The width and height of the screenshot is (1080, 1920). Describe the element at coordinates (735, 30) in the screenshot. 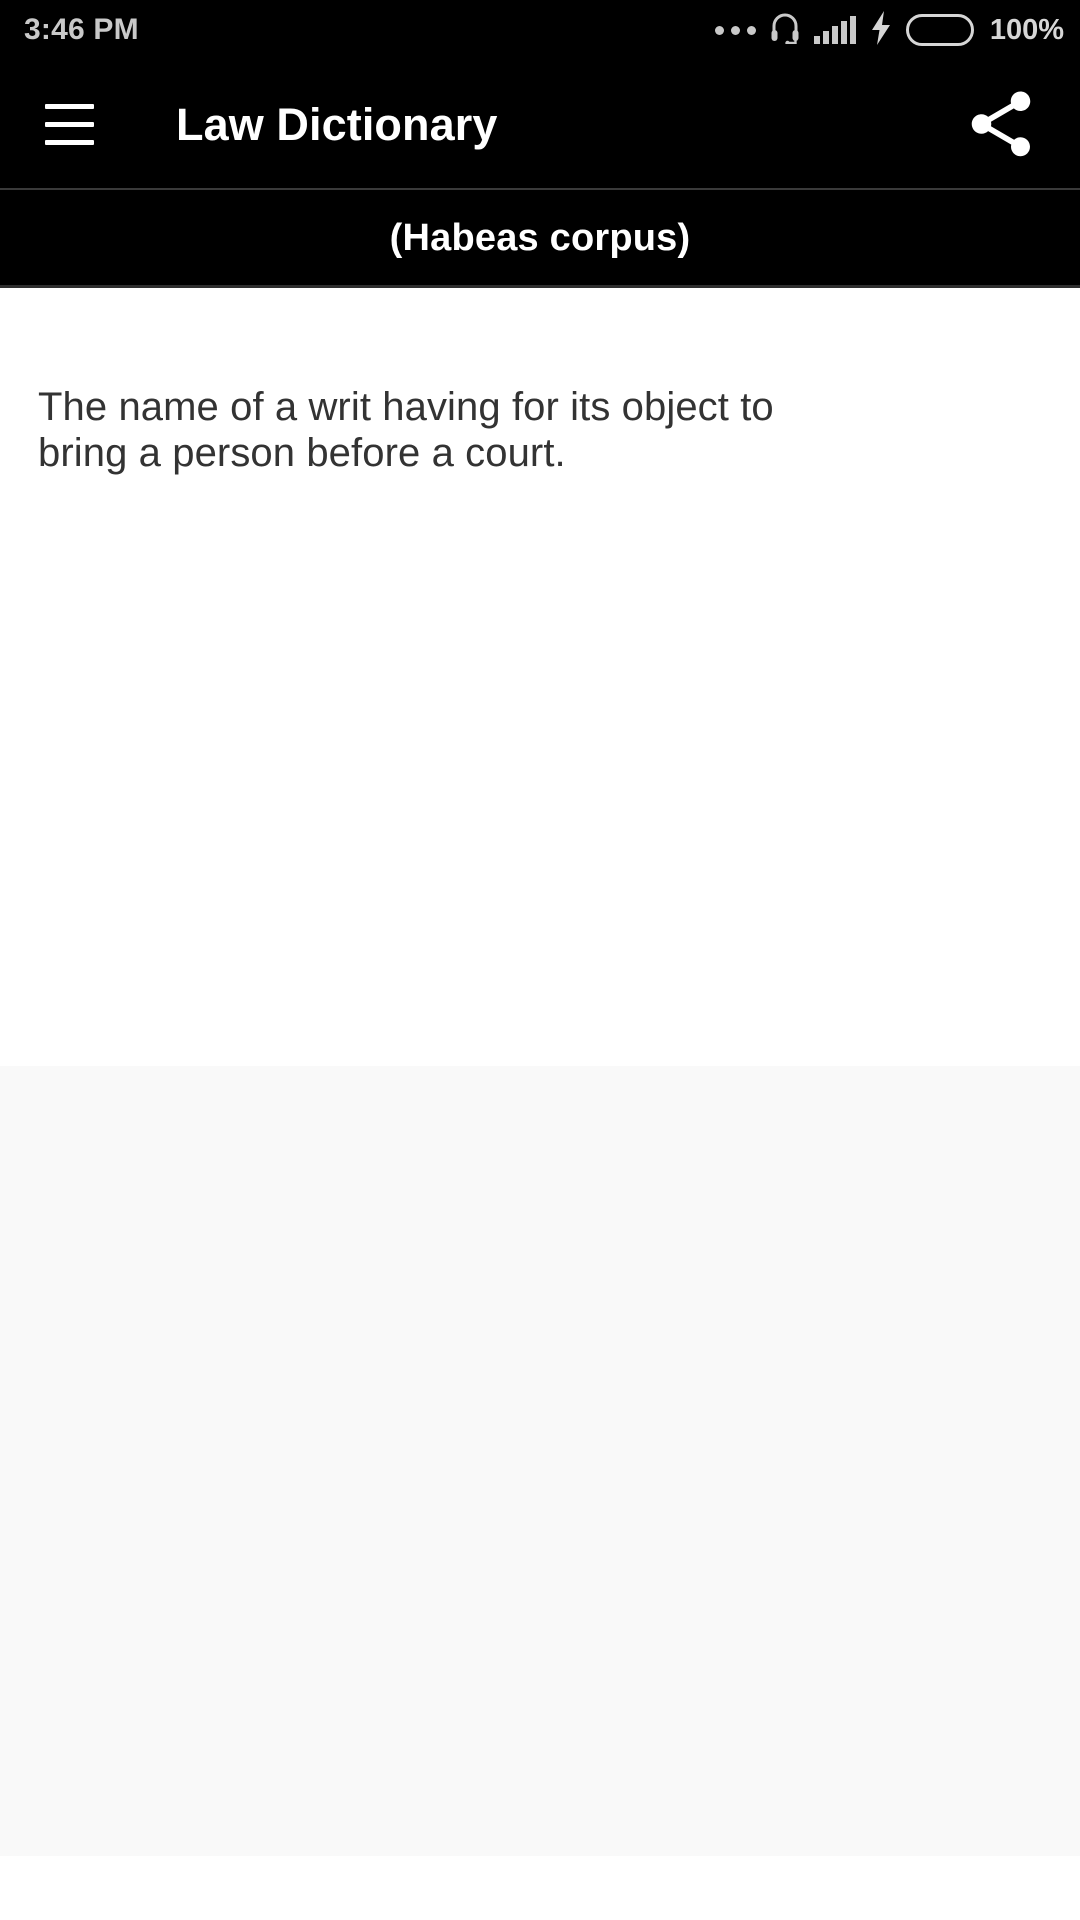

I see `more-dots-icon` at that location.